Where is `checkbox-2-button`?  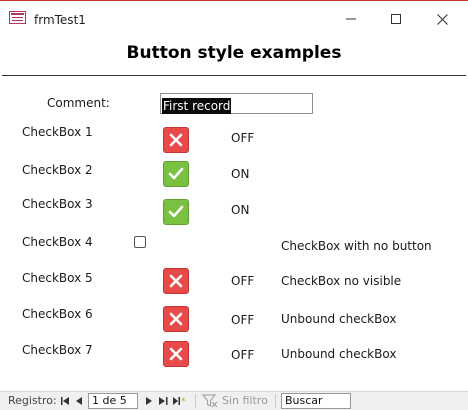
checkbox-2-button is located at coordinates (176, 174).